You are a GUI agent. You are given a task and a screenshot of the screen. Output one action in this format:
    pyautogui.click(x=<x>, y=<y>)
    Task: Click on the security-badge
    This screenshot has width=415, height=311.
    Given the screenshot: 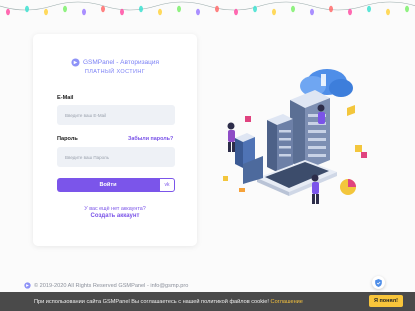 What is the action you would take?
    pyautogui.click(x=378, y=282)
    